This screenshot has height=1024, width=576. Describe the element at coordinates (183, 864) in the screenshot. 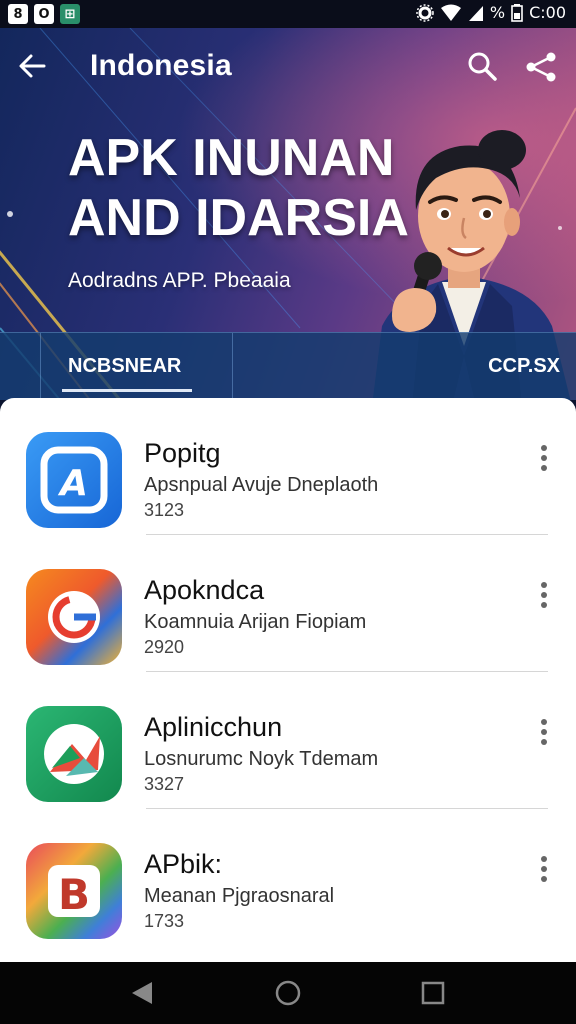

I see `app-name: APbik:` at that location.